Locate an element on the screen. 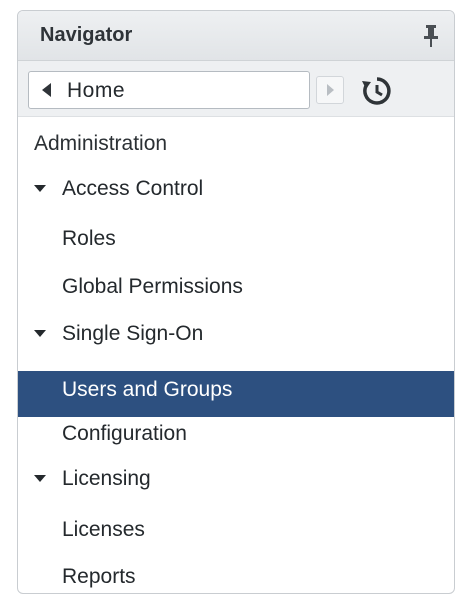 Image resolution: width=466 pixels, height=598 pixels. tree-item-configuration: Configuration is located at coordinates (236, 433).